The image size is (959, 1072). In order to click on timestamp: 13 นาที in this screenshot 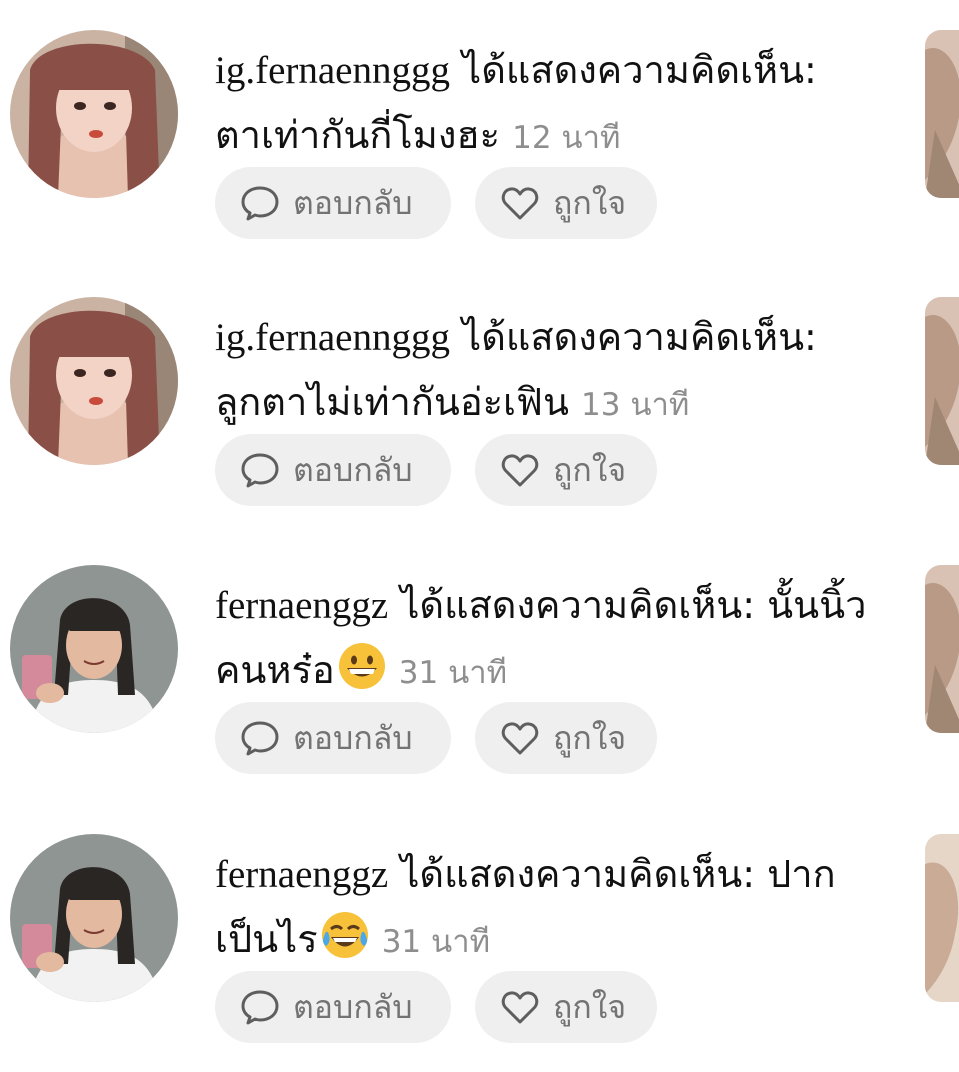, I will do `click(635, 405)`.